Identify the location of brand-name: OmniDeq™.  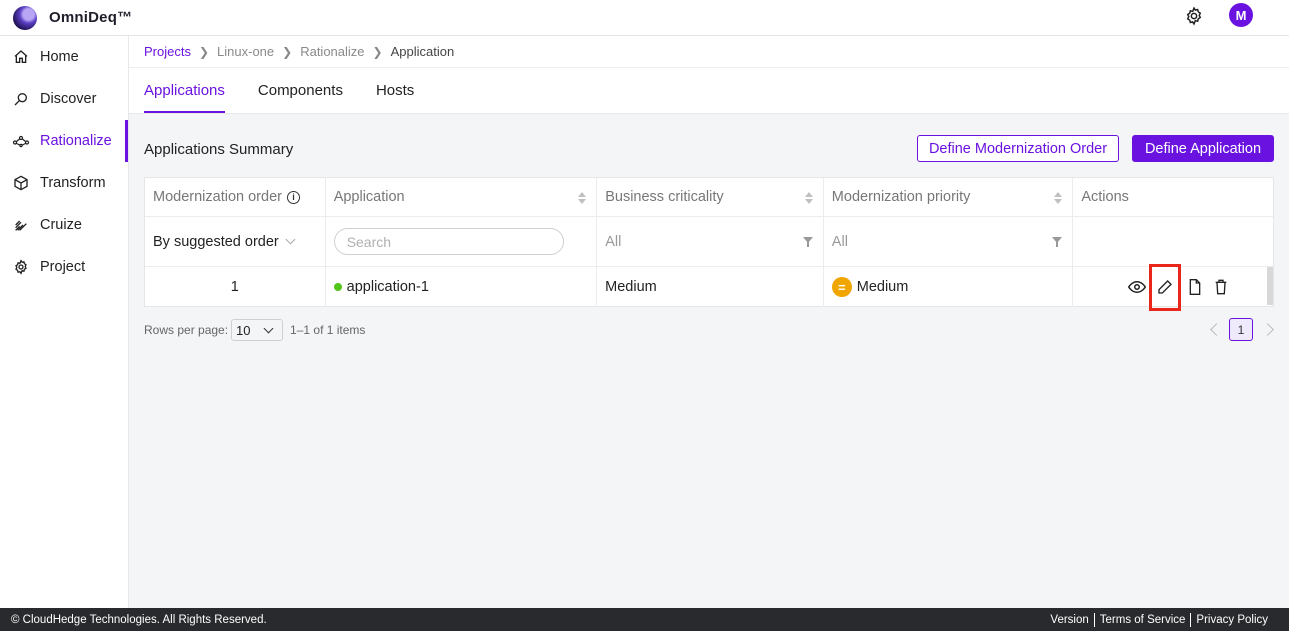
(91, 17).